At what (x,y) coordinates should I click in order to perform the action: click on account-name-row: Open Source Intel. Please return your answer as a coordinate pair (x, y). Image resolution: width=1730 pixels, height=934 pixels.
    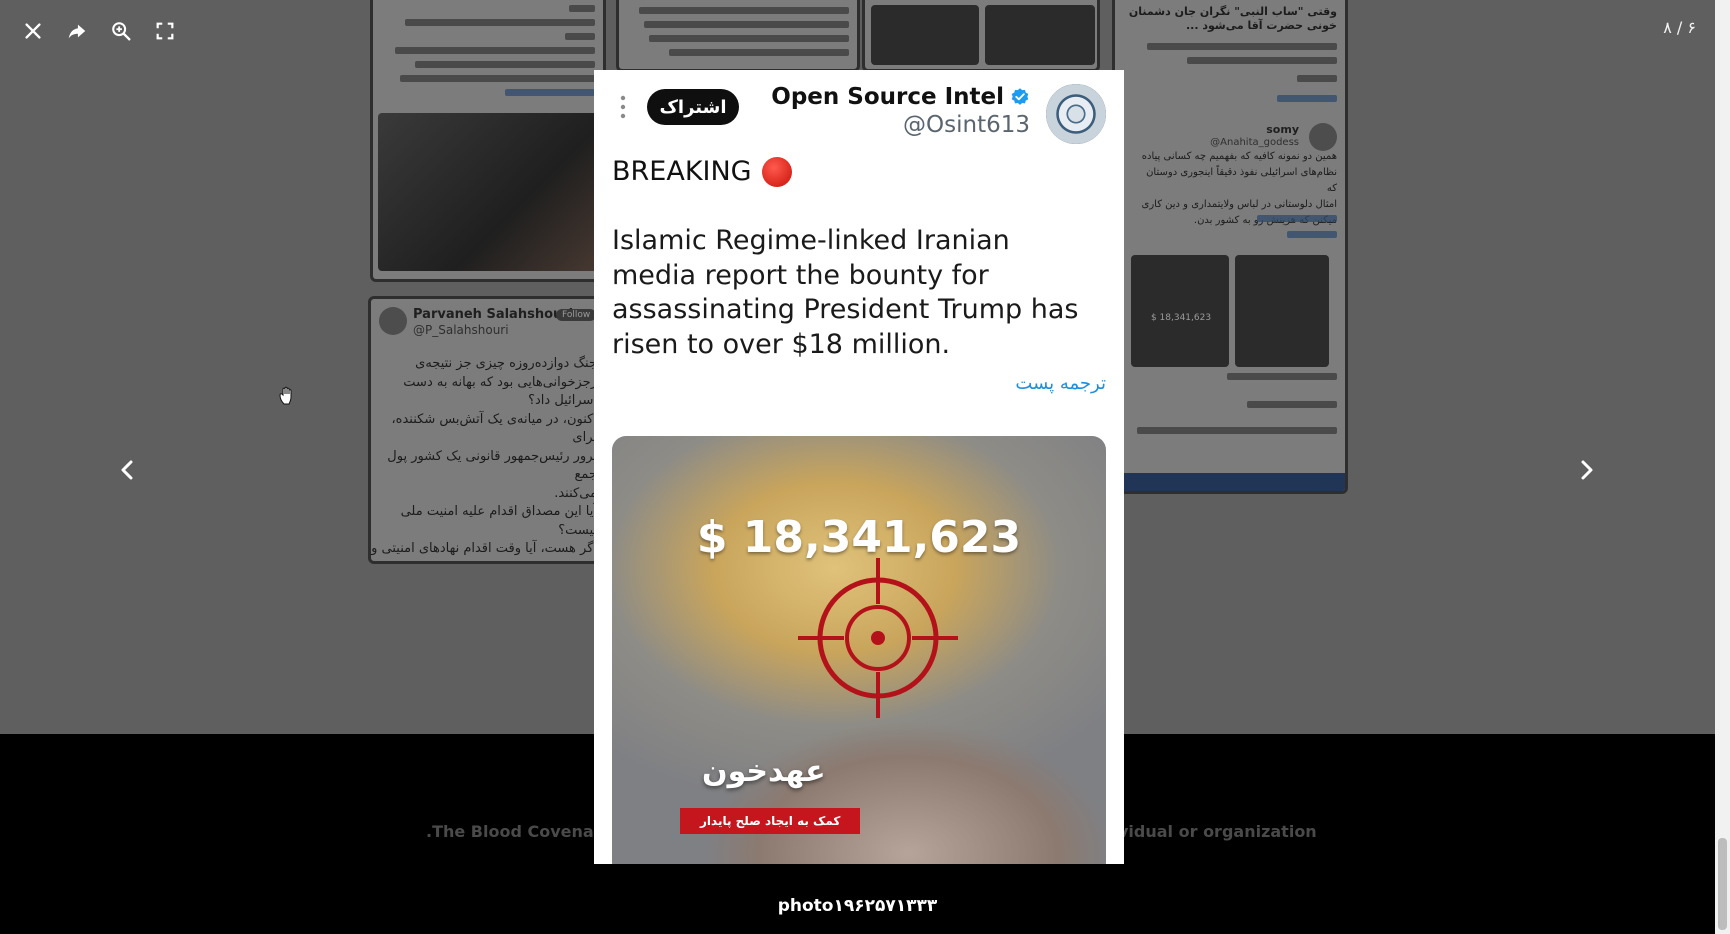
    Looking at the image, I should click on (900, 97).